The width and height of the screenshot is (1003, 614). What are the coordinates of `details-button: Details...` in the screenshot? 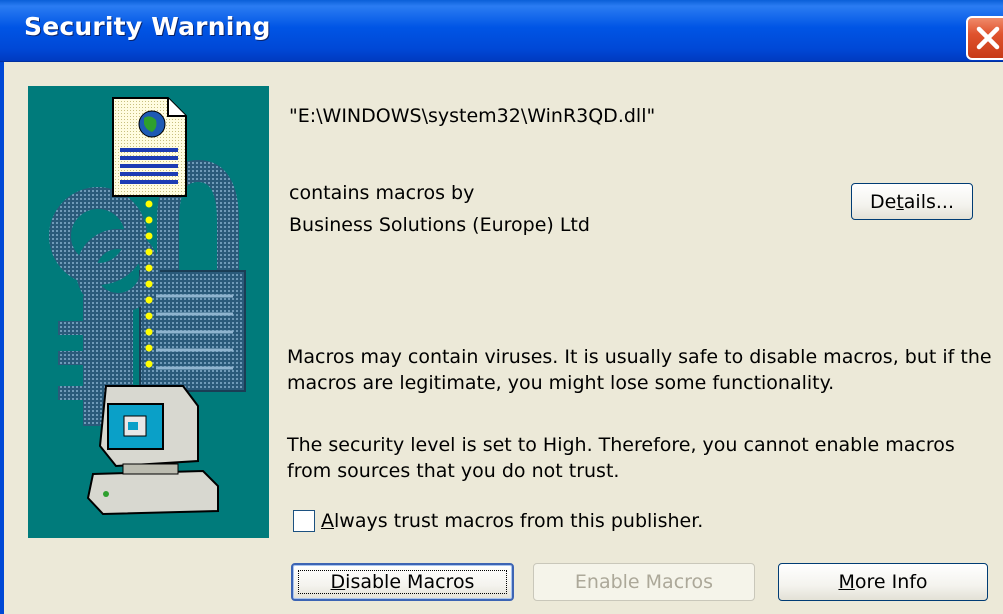 It's located at (912, 201).